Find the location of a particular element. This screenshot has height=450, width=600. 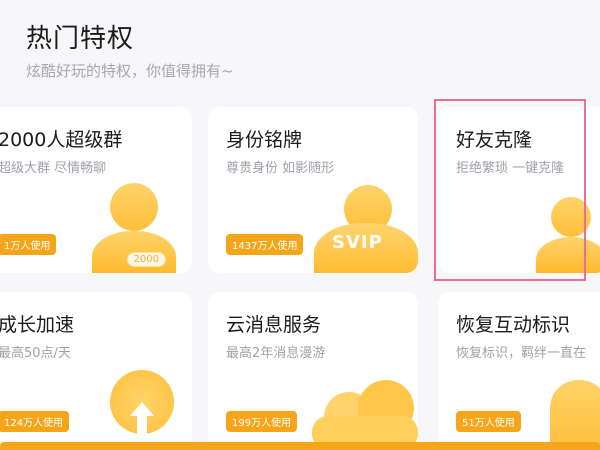

card-title: 身份铭牌 is located at coordinates (264, 140).